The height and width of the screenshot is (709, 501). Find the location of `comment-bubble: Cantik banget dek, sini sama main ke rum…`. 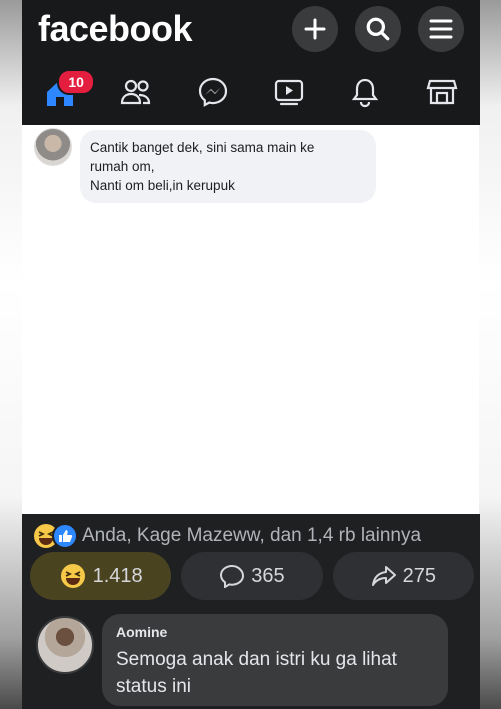

comment-bubble: Cantik banget dek, sini sama main ke rum… is located at coordinates (228, 166).